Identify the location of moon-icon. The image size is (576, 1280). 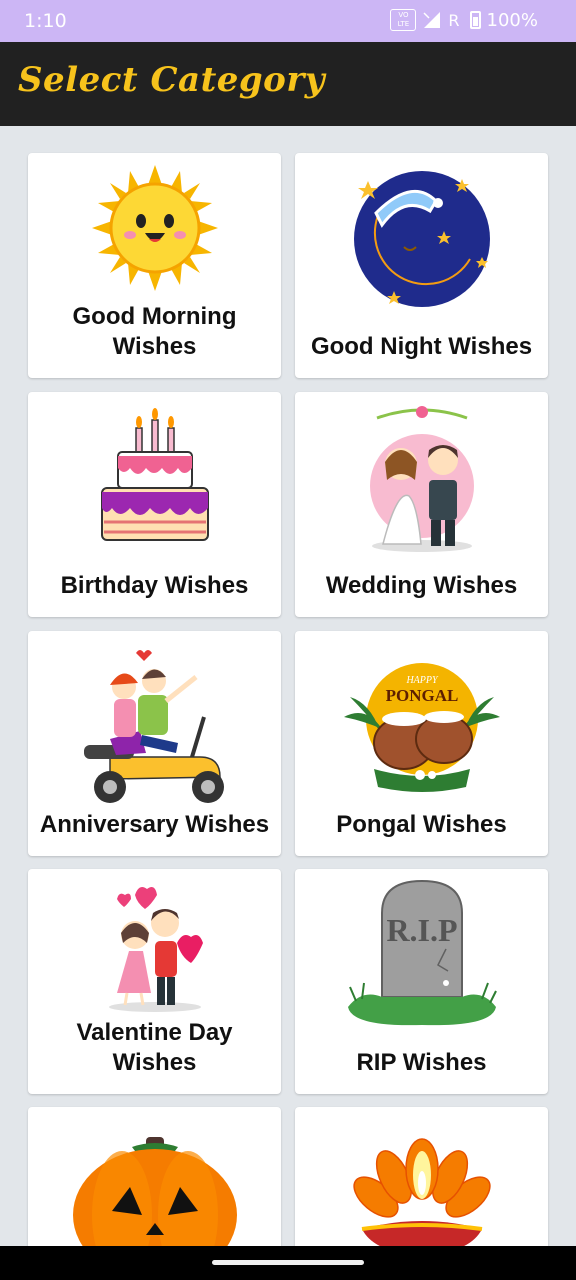
(421, 239).